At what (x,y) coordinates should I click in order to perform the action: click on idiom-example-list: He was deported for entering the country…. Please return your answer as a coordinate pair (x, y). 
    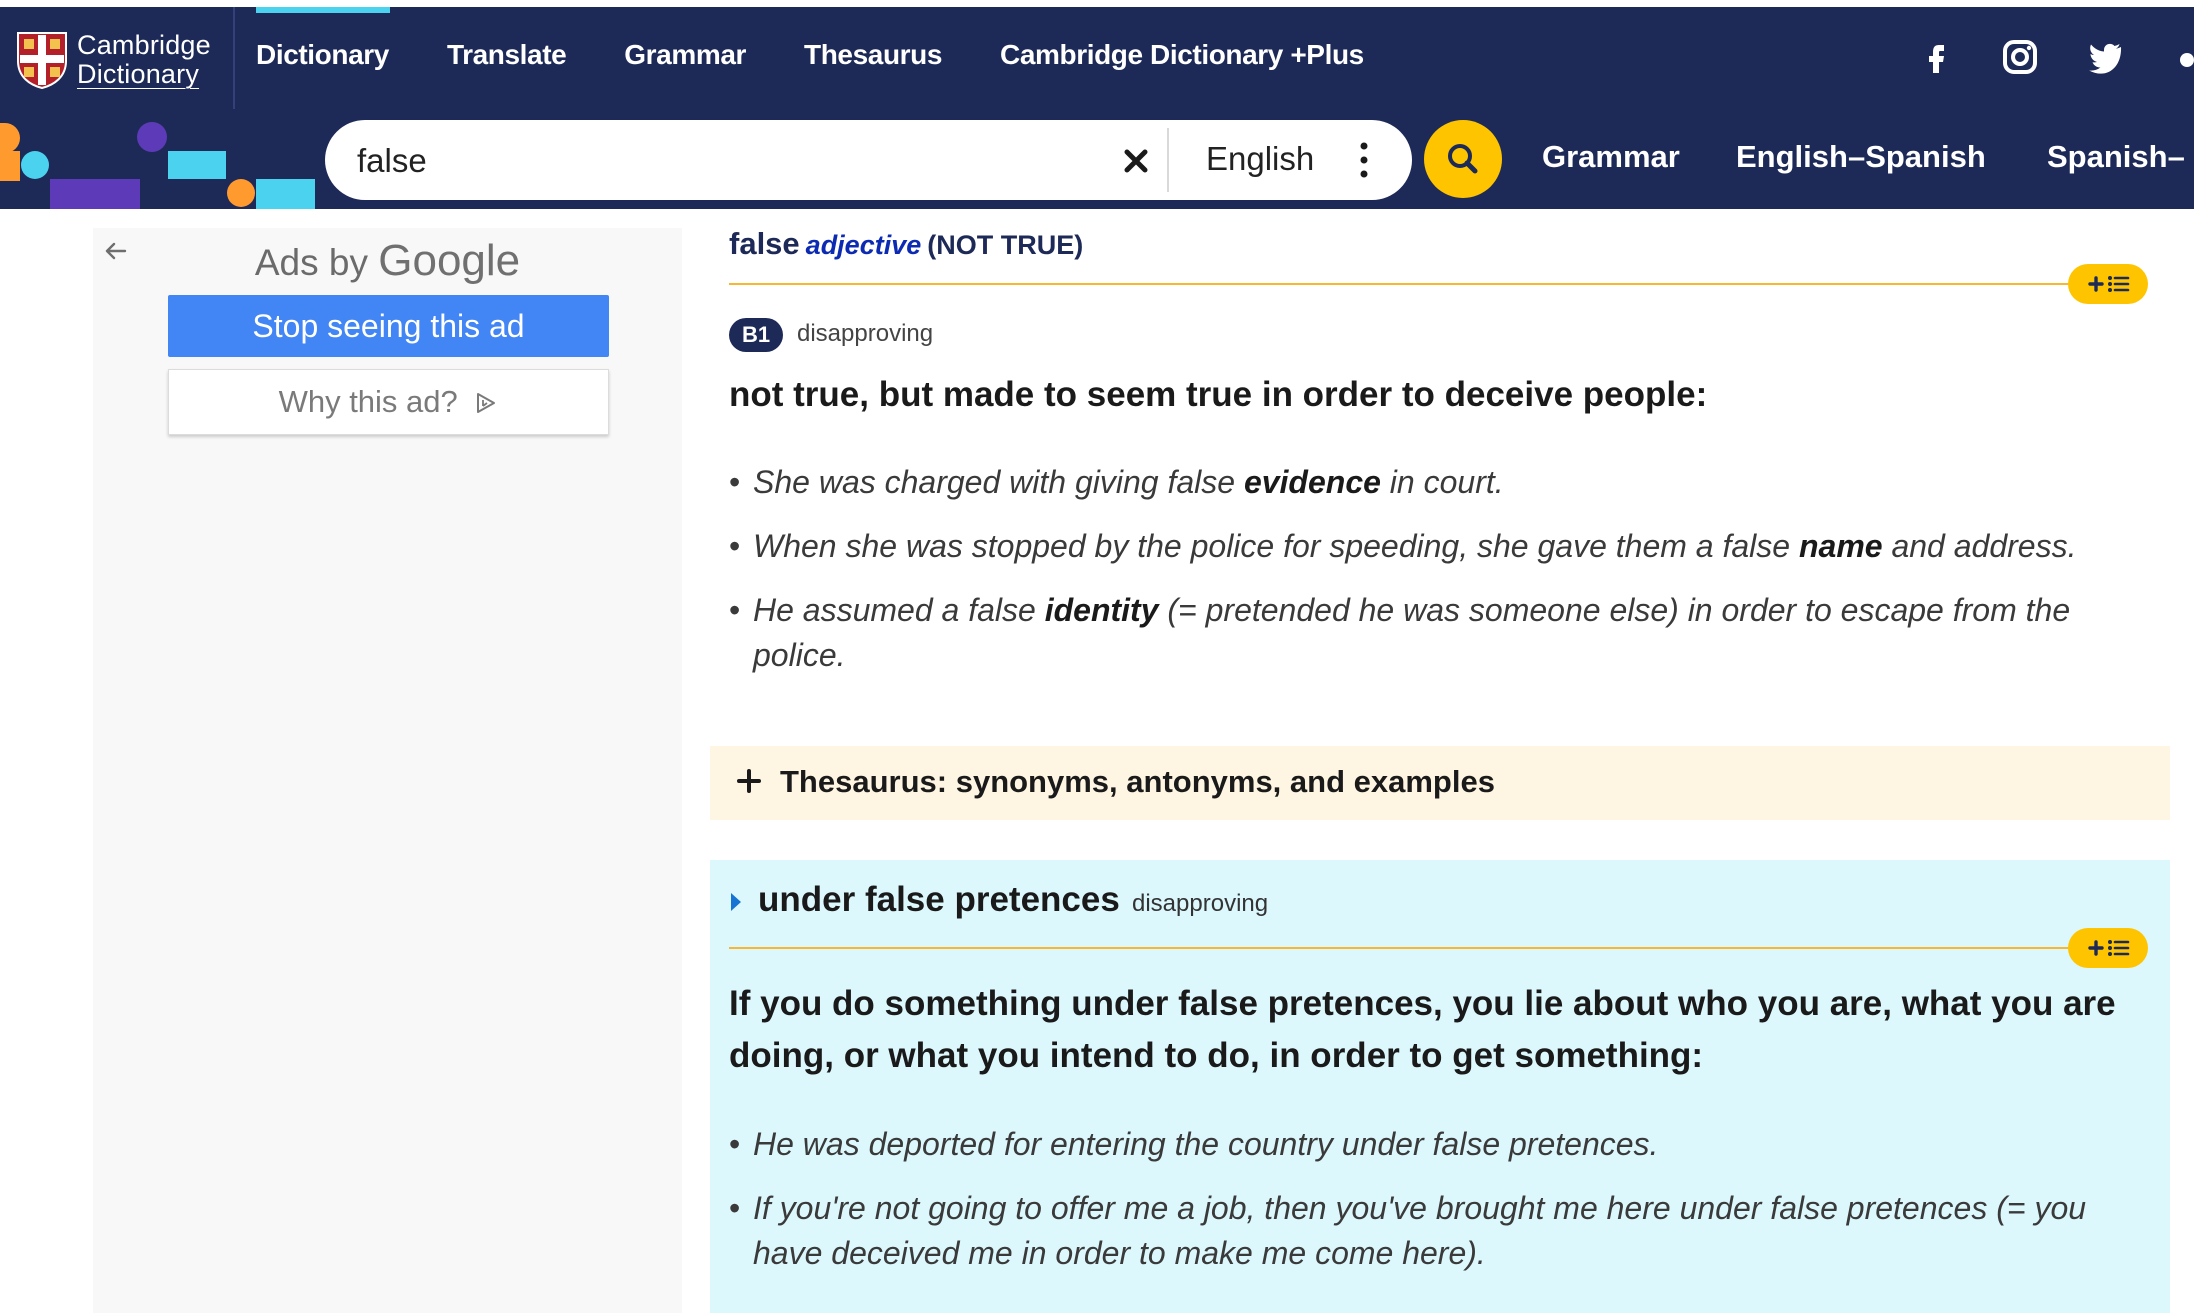
    Looking at the image, I should click on (1416, 1208).